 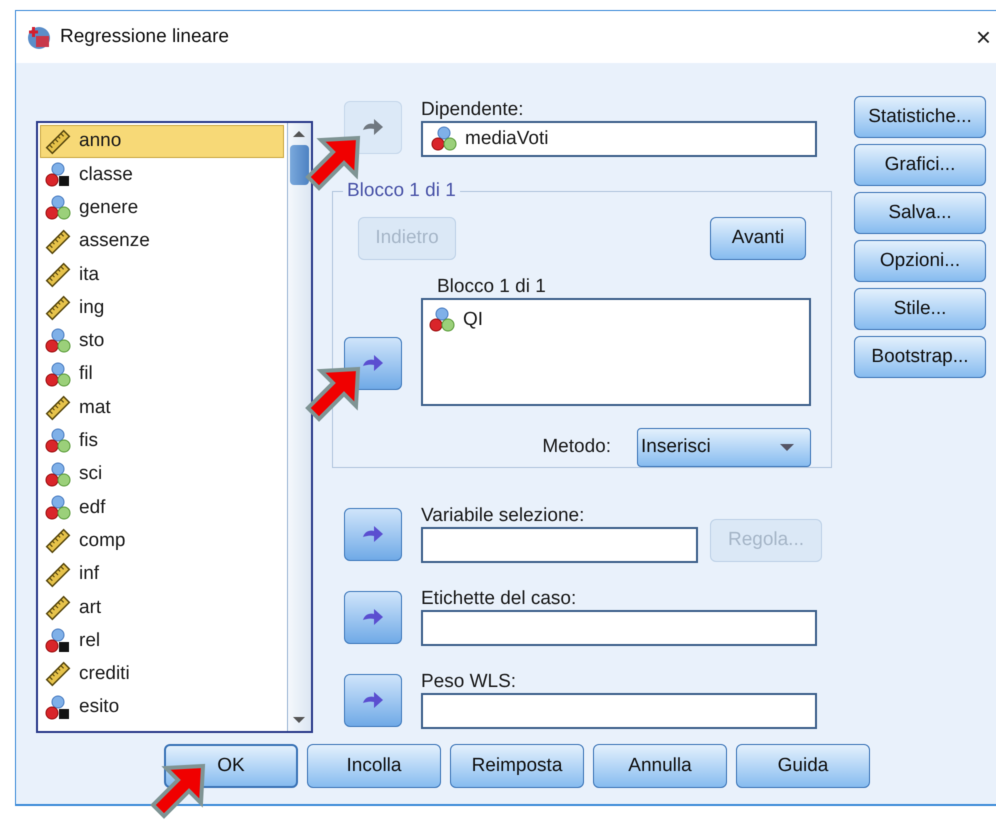 What do you see at coordinates (39, 37) in the screenshot?
I see `app-icon` at bounding box center [39, 37].